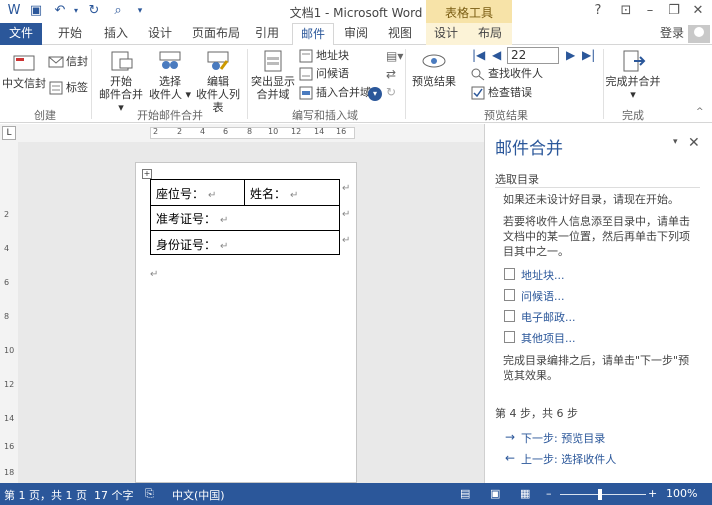  I want to click on group-finish-label: 完成, so click(633, 115).